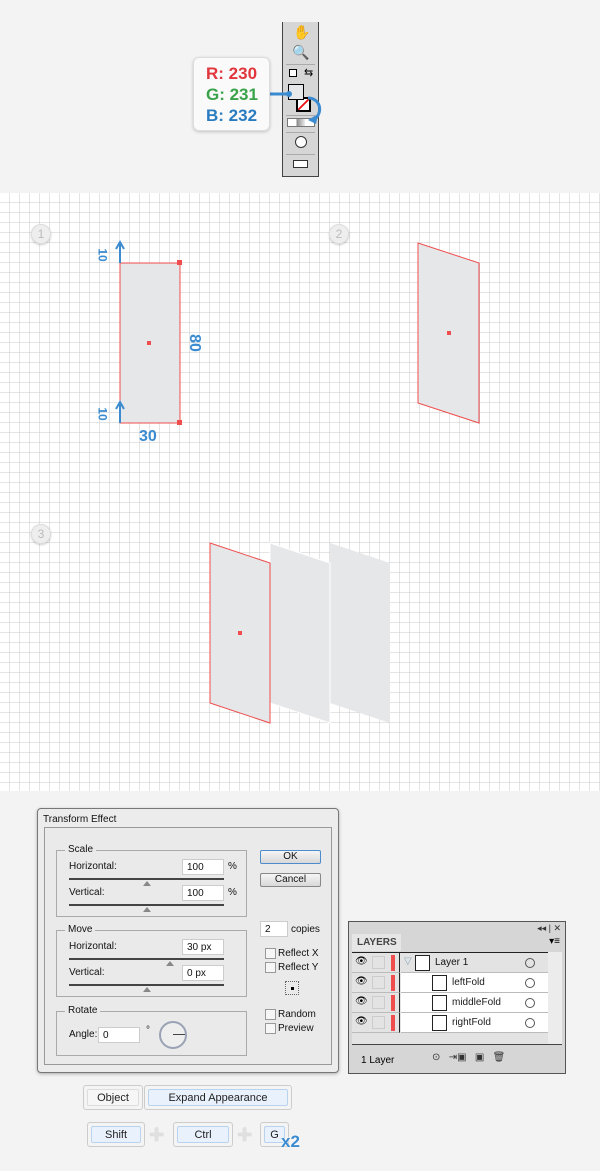 This screenshot has width=600, height=1171. What do you see at coordinates (80, 819) in the screenshot?
I see `dialog-title: Transform Effect` at bounding box center [80, 819].